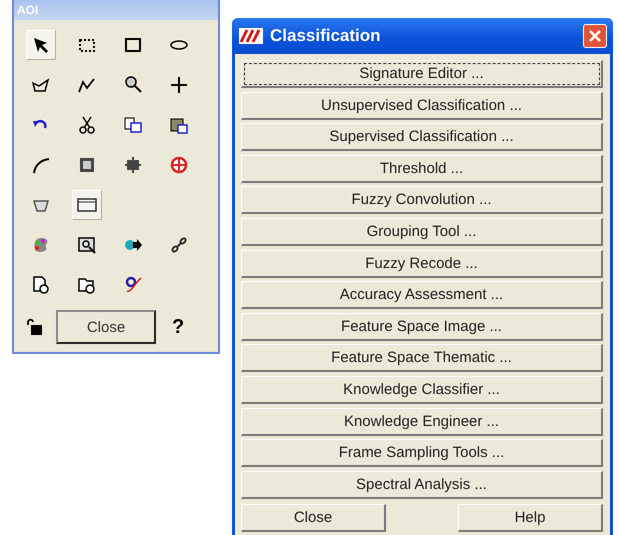  What do you see at coordinates (179, 245) in the screenshot?
I see `link-icon` at bounding box center [179, 245].